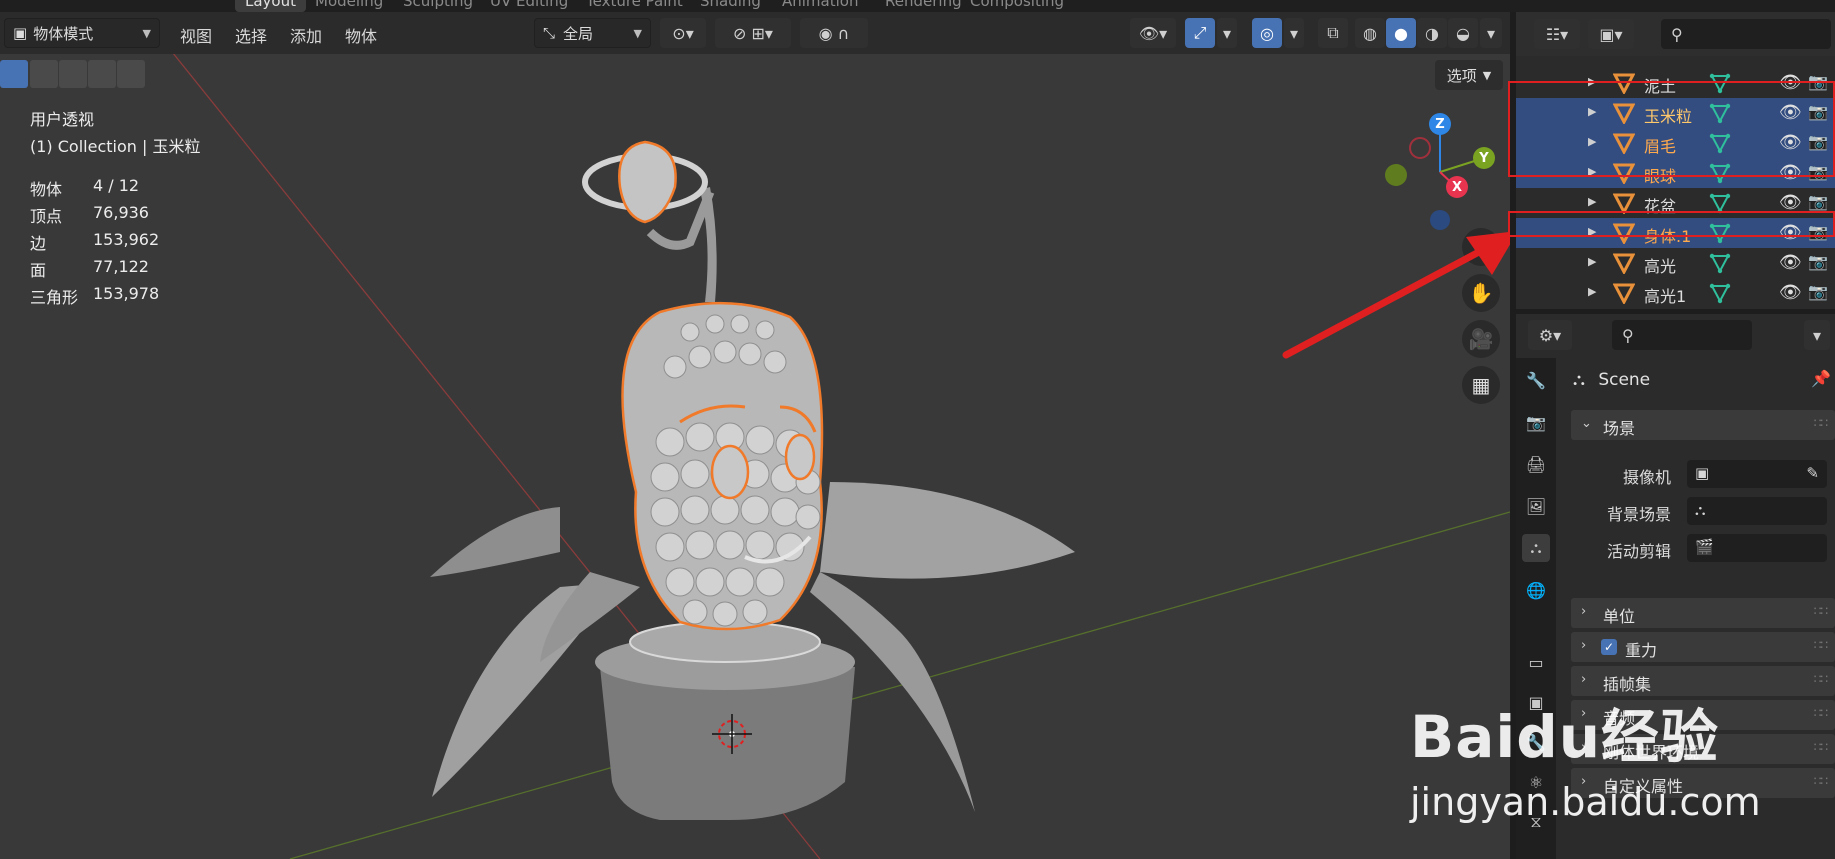 The image size is (1835, 859). What do you see at coordinates (1550, 335) in the screenshot?
I see `editor-type-dropdown: ⚙▾` at bounding box center [1550, 335].